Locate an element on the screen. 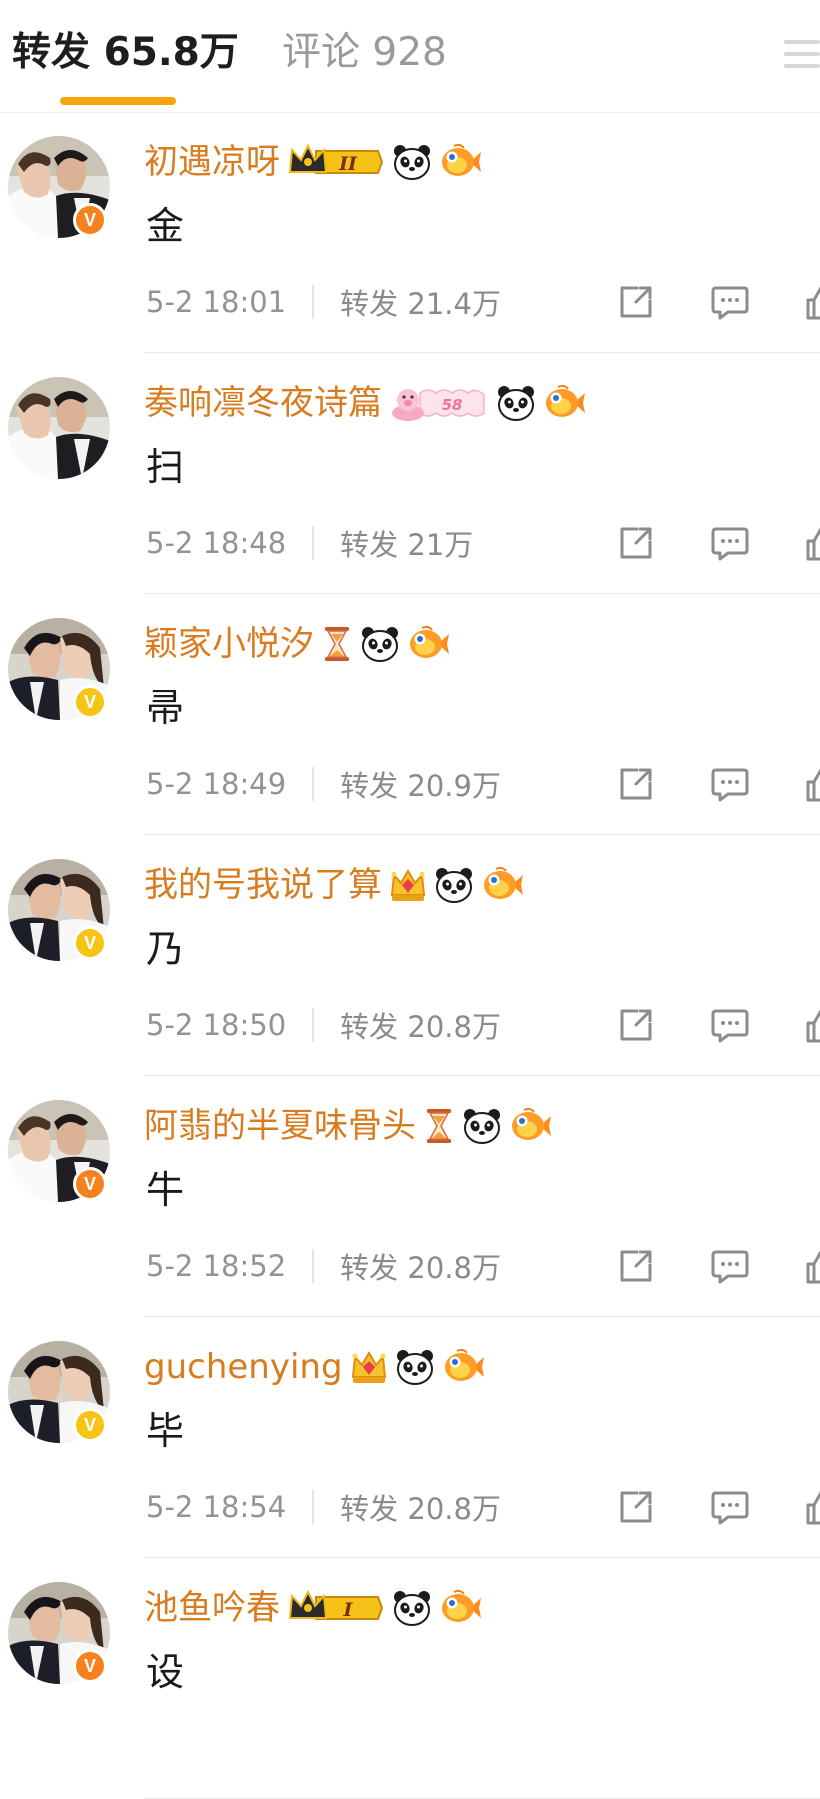 The width and height of the screenshot is (820, 1799). repost-meta: 5-2 18:49 转发 20.9万 is located at coordinates (323, 784).